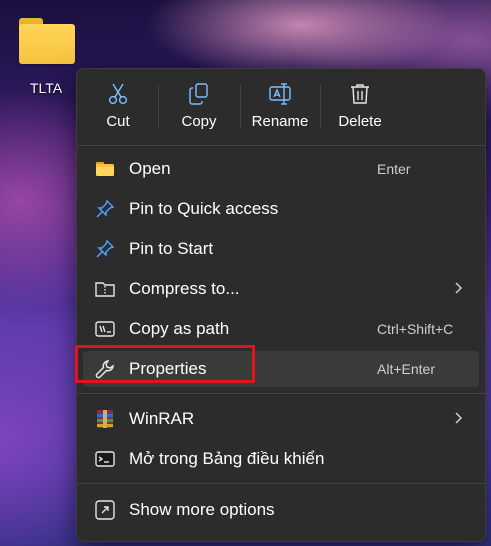 Image resolution: width=491 pixels, height=546 pixels. Describe the element at coordinates (171, 248) in the screenshot. I see `menu-item-label: Pin to Start` at that location.